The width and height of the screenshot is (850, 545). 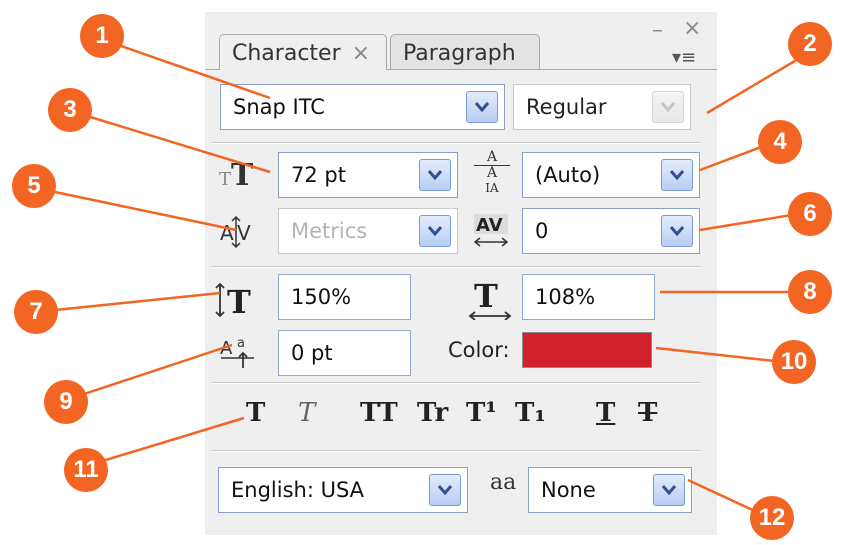 I want to click on callout-11: 11, so click(x=86, y=470).